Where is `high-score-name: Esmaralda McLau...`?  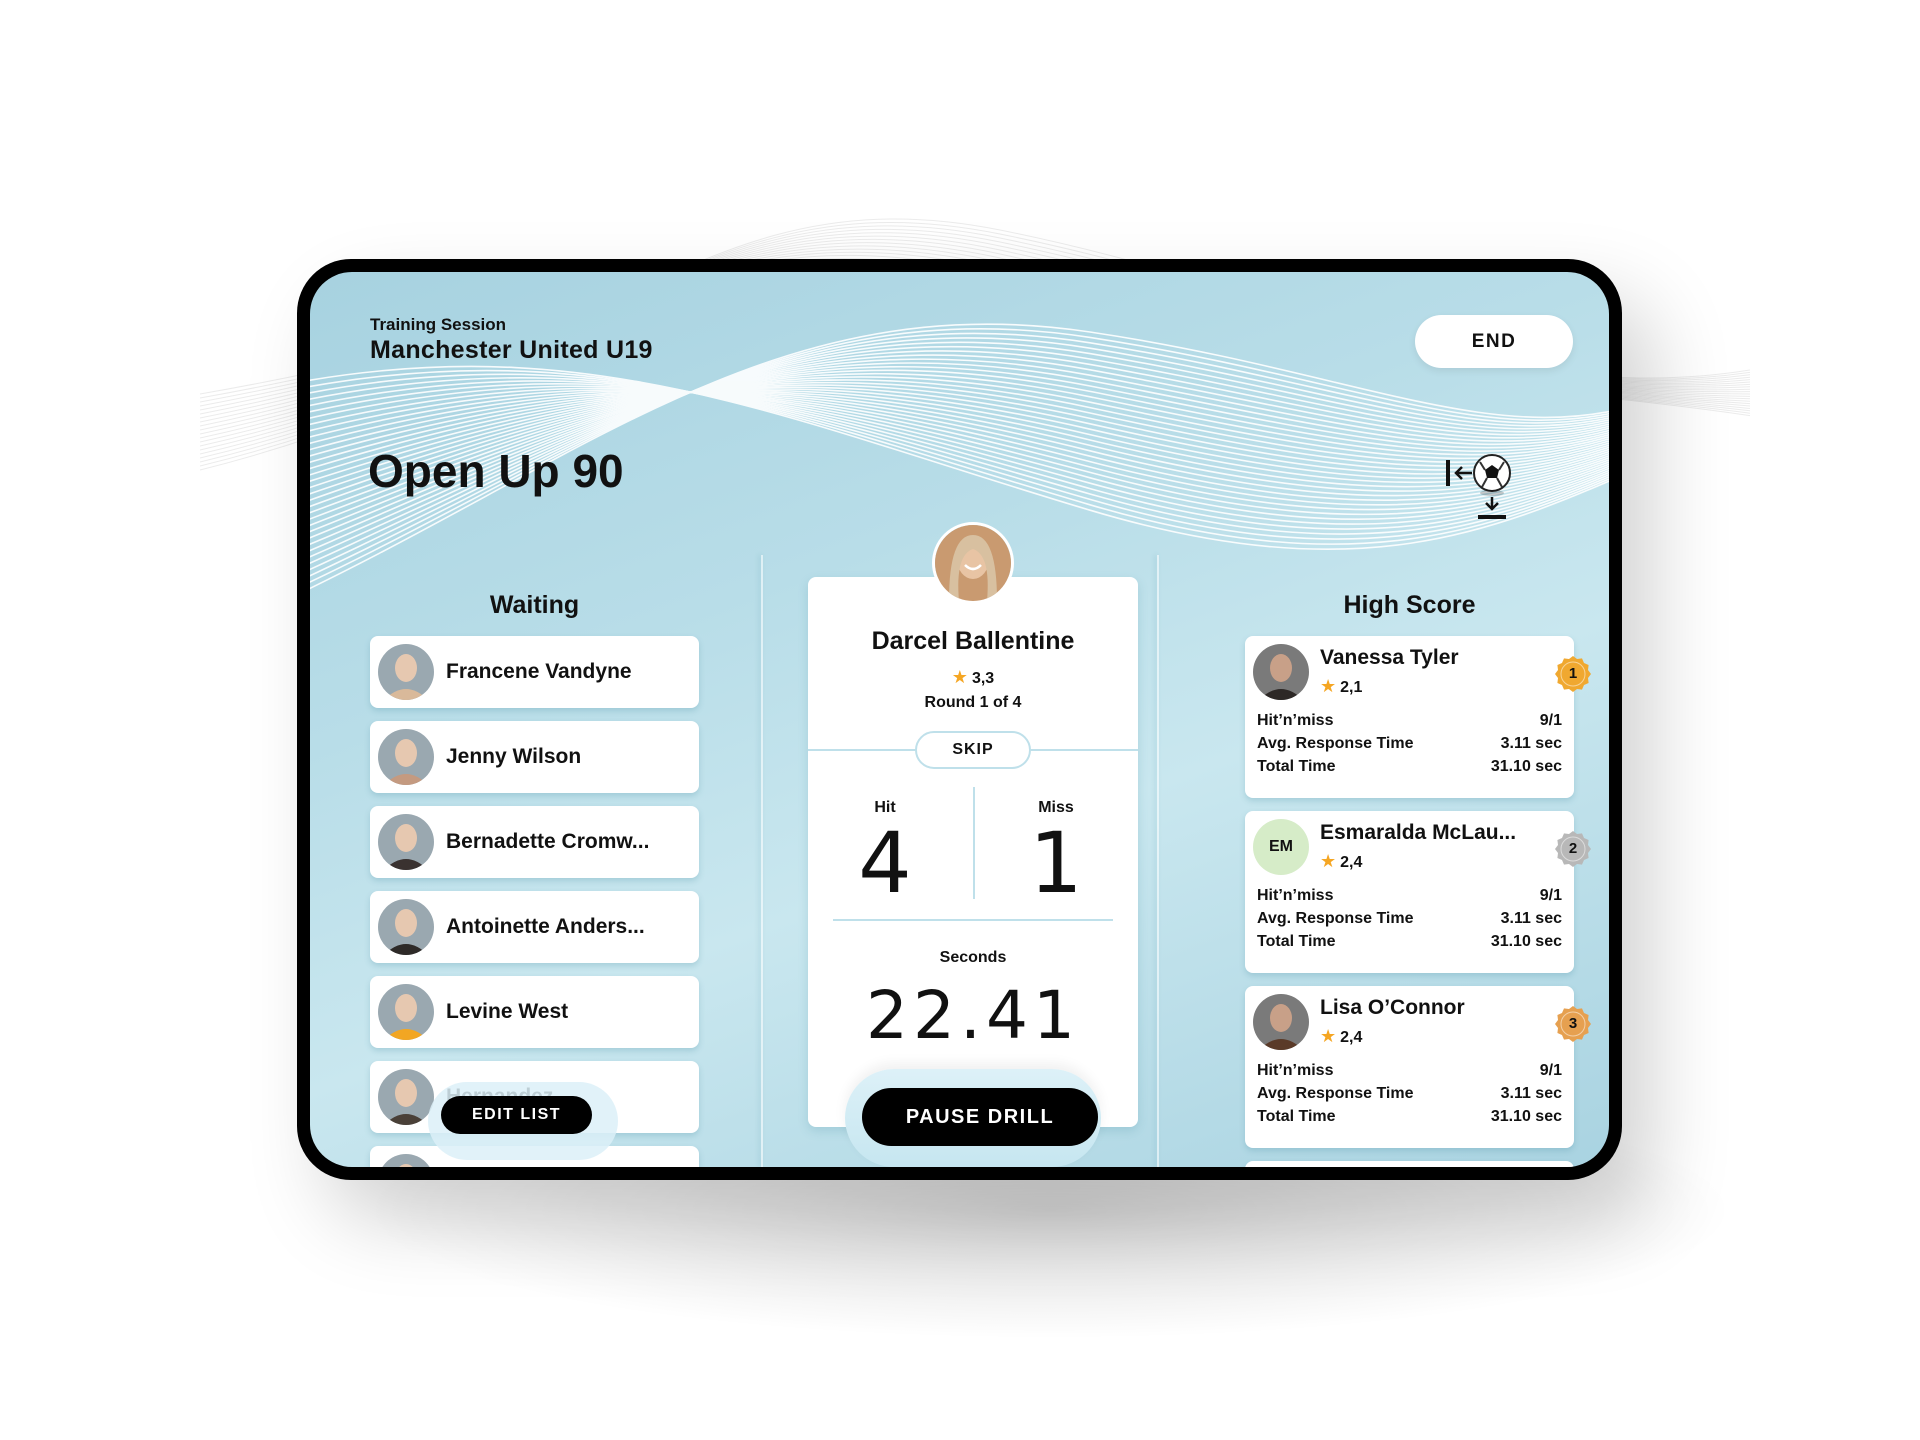
high-score-name: Esmaralda McLau... is located at coordinates (1418, 832).